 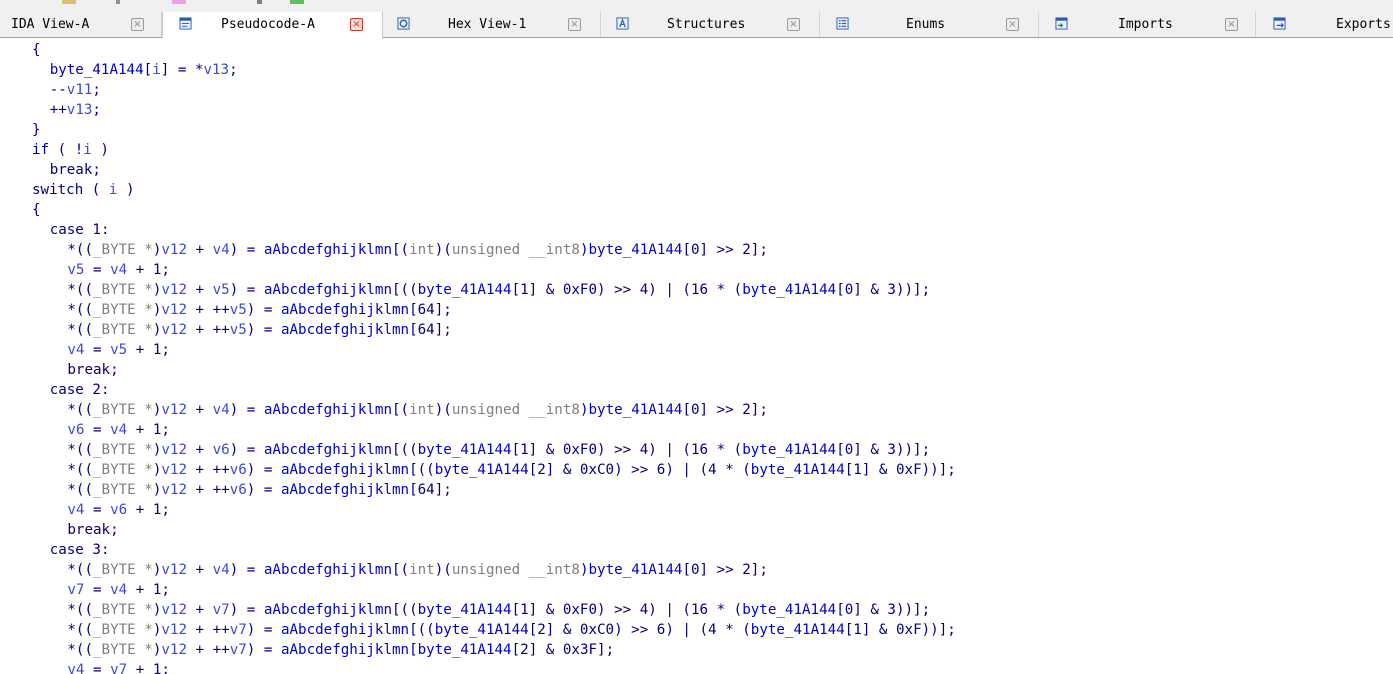 I want to click on toolbar-icon-fragment, so click(x=69, y=2).